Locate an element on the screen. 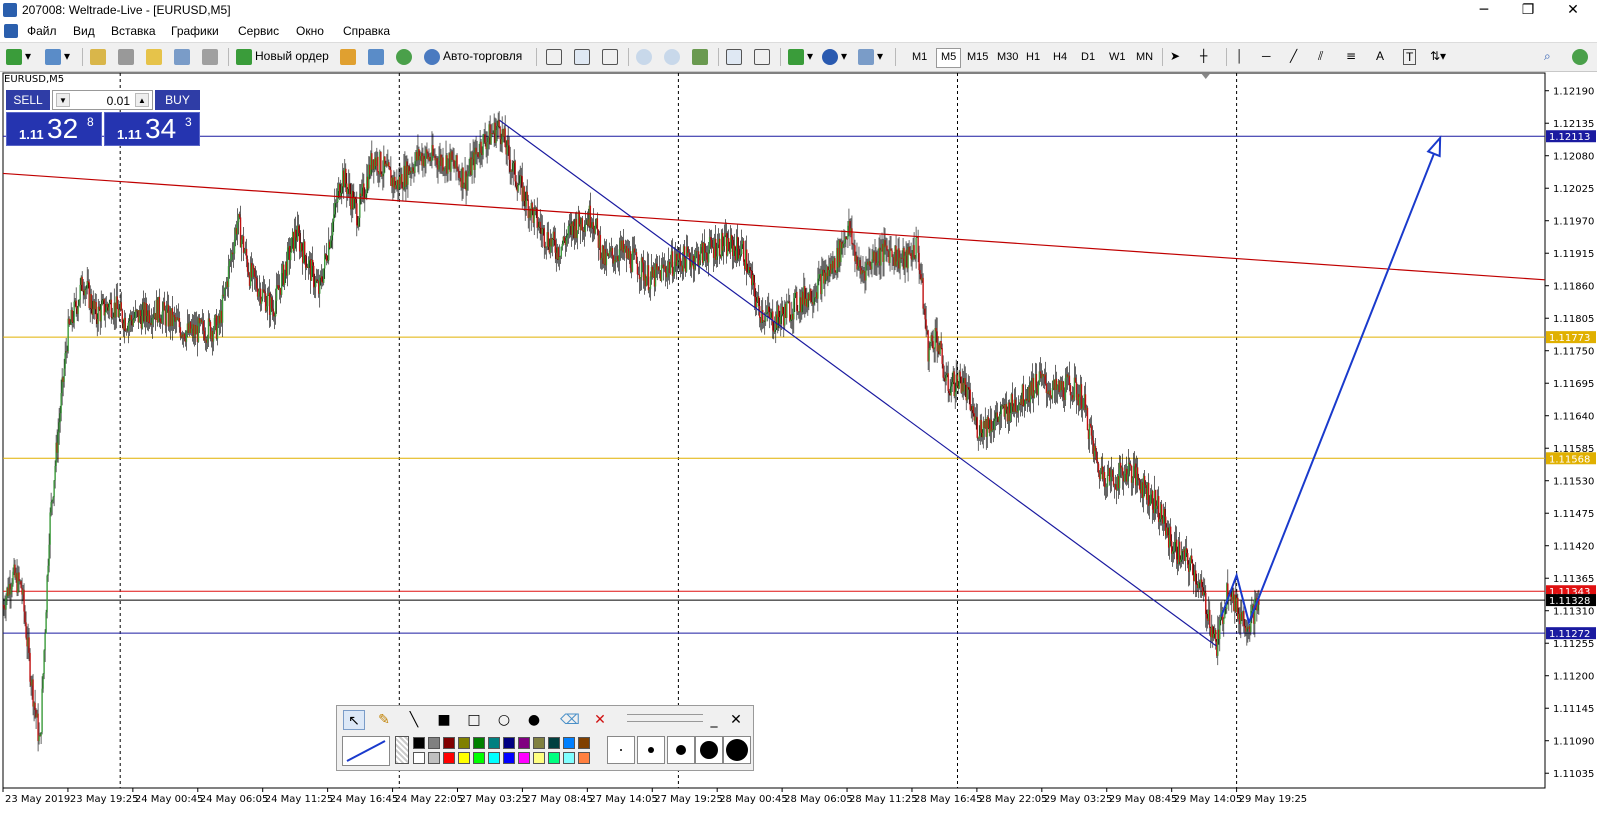 The image size is (1597, 822). lot-increase-button: ▲ is located at coordinates (142, 100).